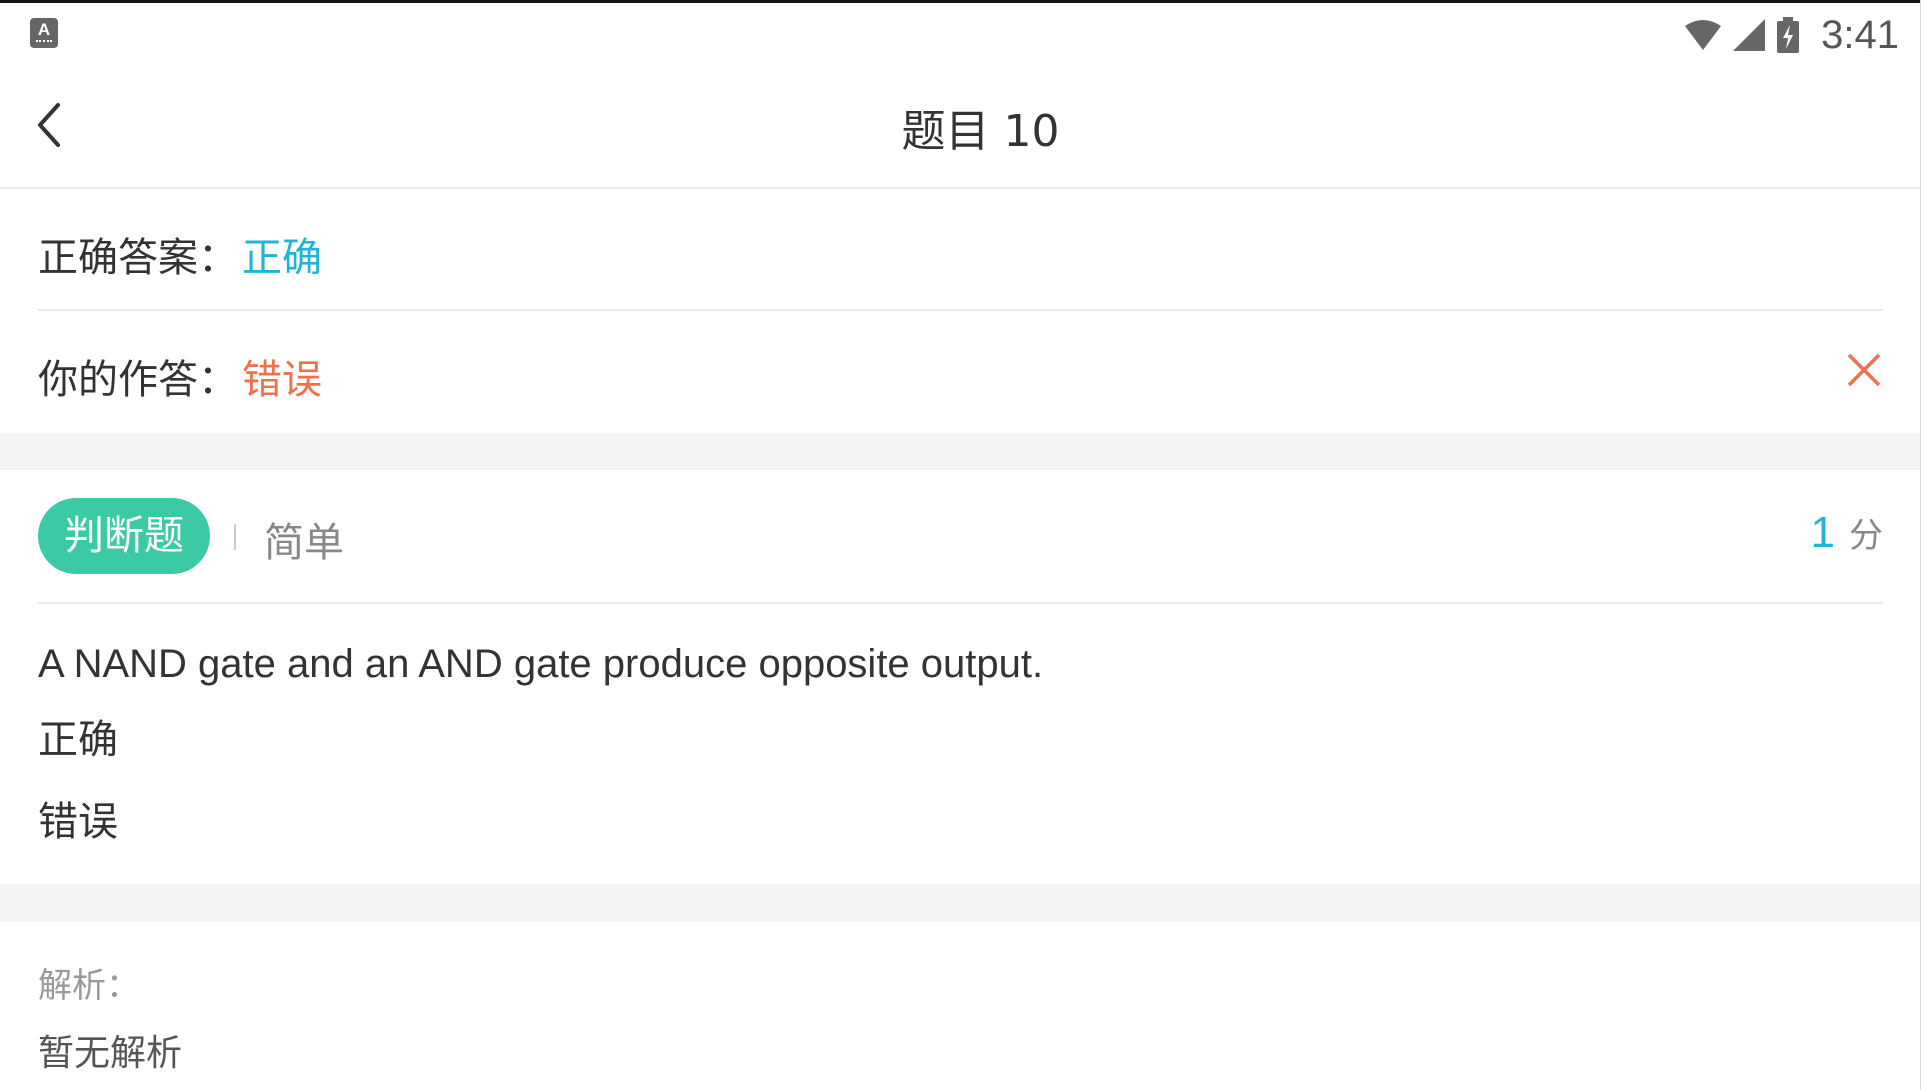 The height and width of the screenshot is (1090, 1921). I want to click on status-bar: A 3:41, so click(960, 34).